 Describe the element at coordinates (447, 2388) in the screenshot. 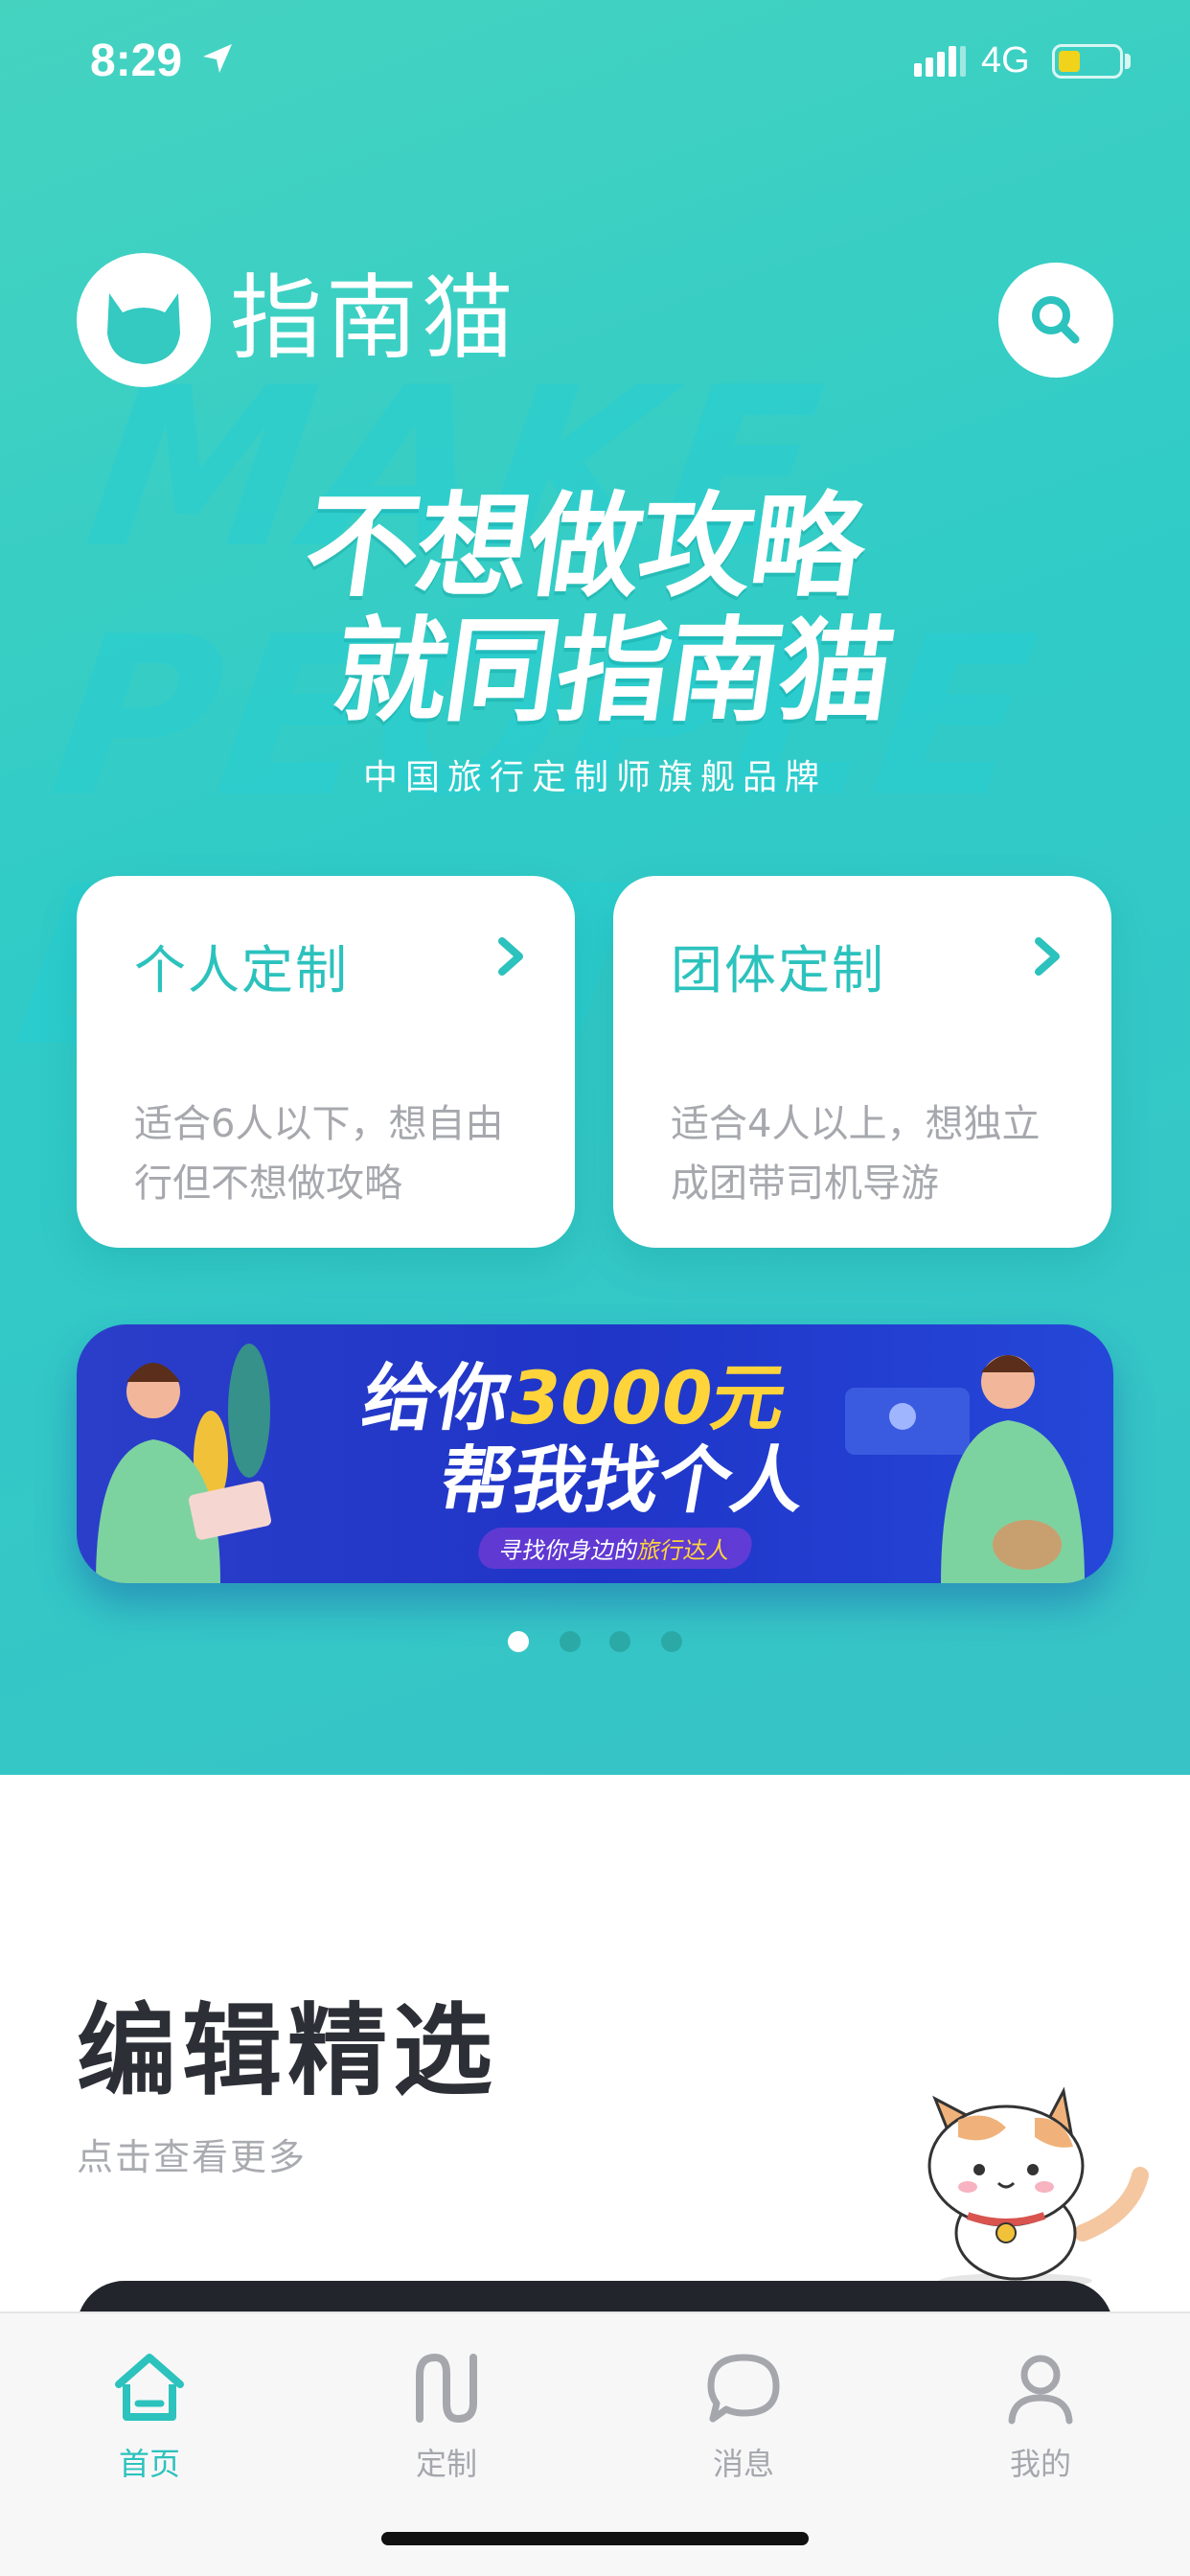

I see `custom-icon` at that location.